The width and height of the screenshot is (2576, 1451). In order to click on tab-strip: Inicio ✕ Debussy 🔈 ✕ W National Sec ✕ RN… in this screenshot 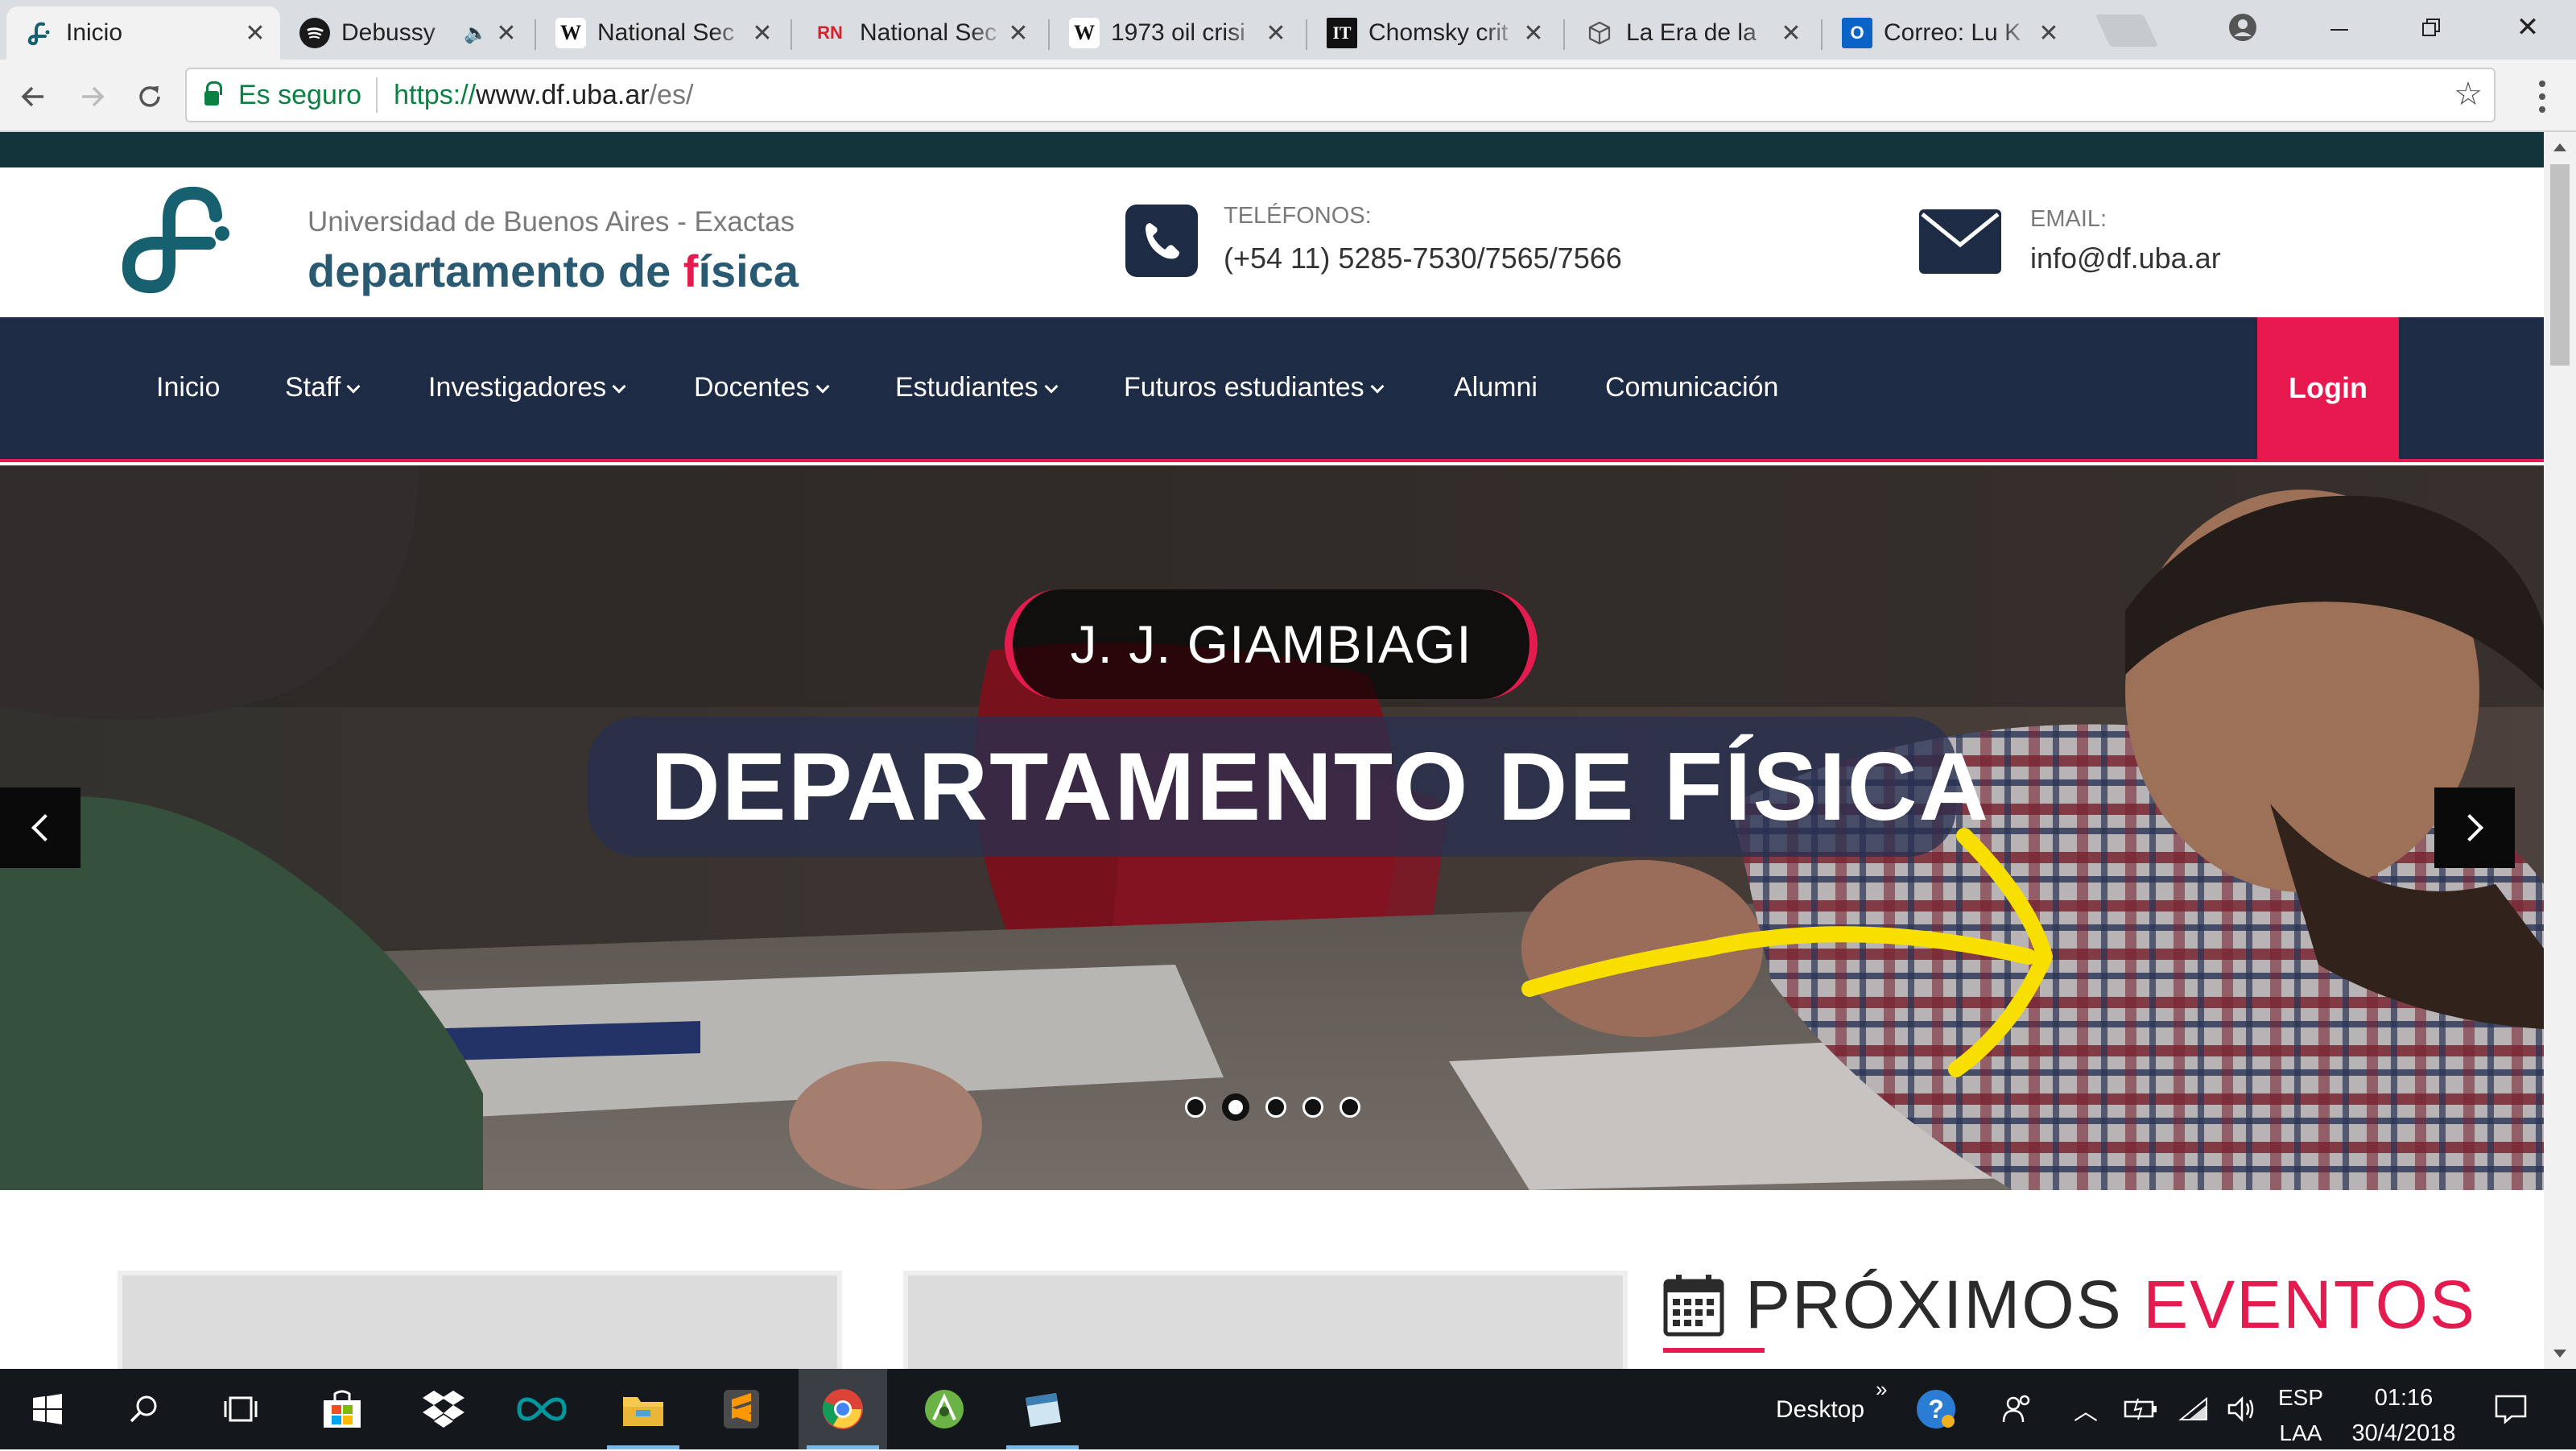, I will do `click(1288, 30)`.